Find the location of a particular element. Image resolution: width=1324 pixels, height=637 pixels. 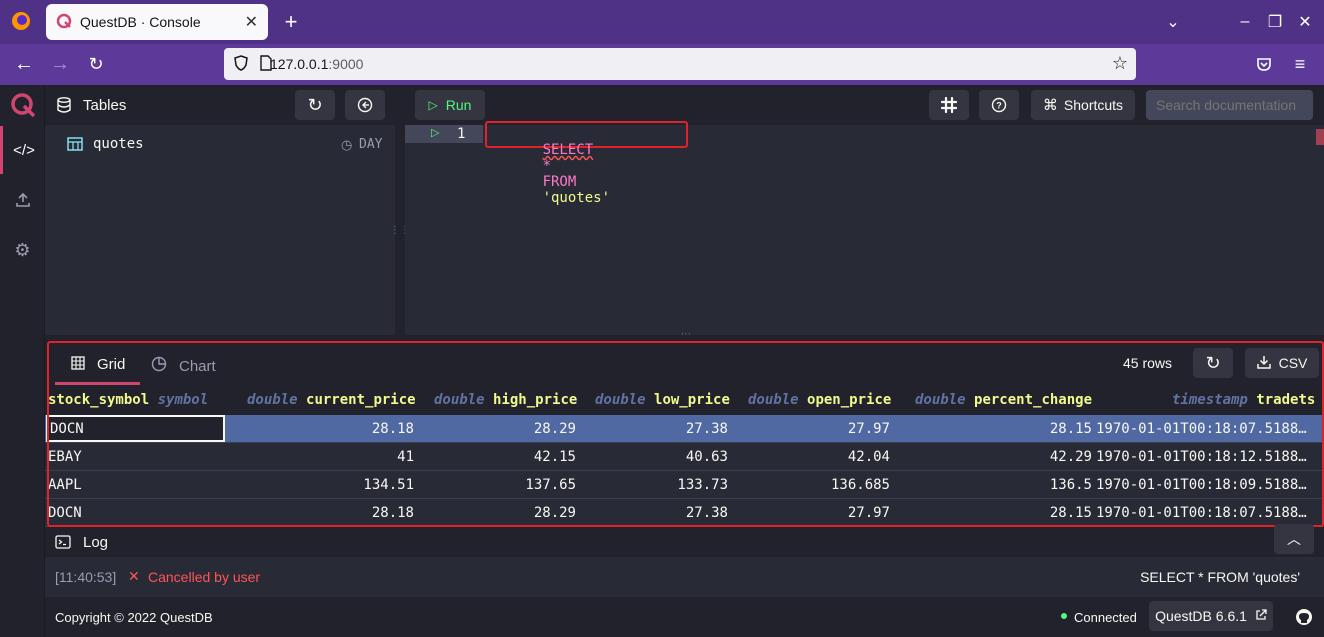

connection-status: Connected is located at coordinates (1105, 617).